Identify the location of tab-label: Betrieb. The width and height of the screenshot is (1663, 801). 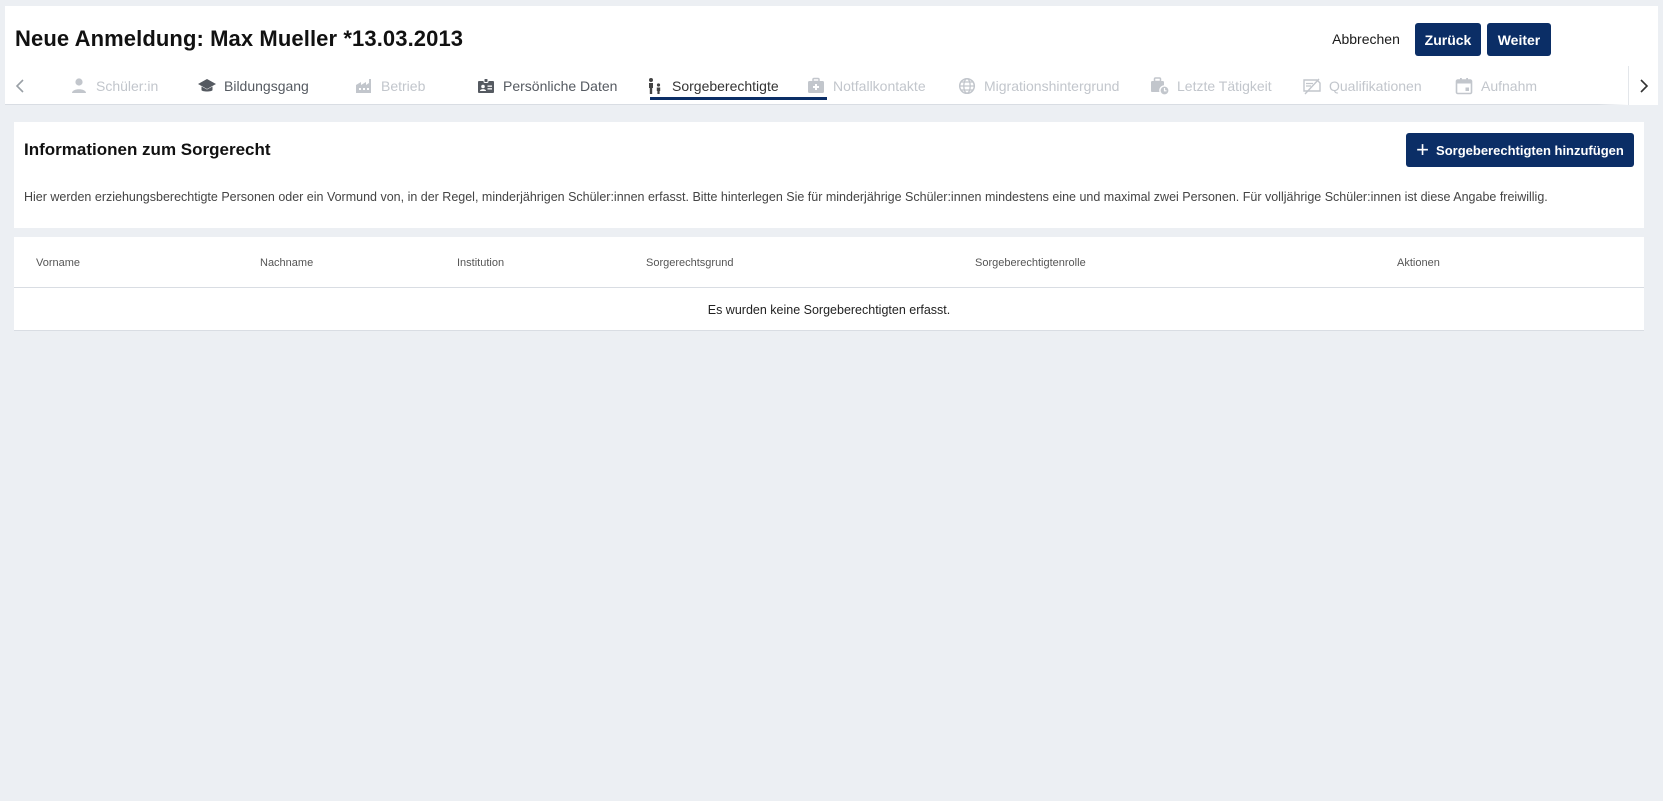
(403, 85).